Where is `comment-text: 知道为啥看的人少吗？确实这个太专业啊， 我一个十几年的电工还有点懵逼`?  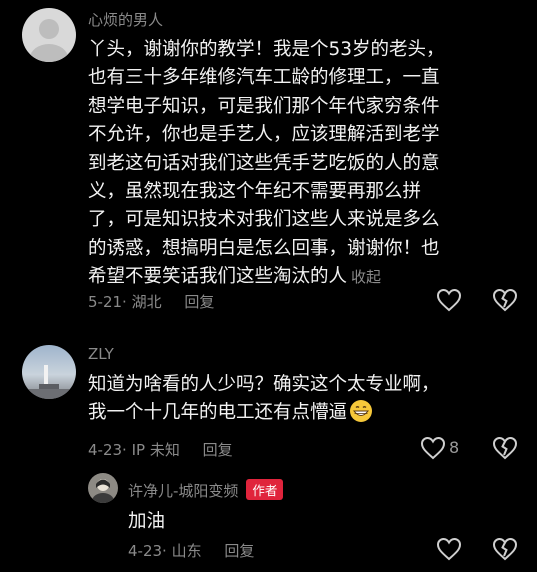
comment-text: 知道为啥看的人少吗？确实这个太专业啊， 我一个十几年的电工还有点懵逼 is located at coordinates (308, 399).